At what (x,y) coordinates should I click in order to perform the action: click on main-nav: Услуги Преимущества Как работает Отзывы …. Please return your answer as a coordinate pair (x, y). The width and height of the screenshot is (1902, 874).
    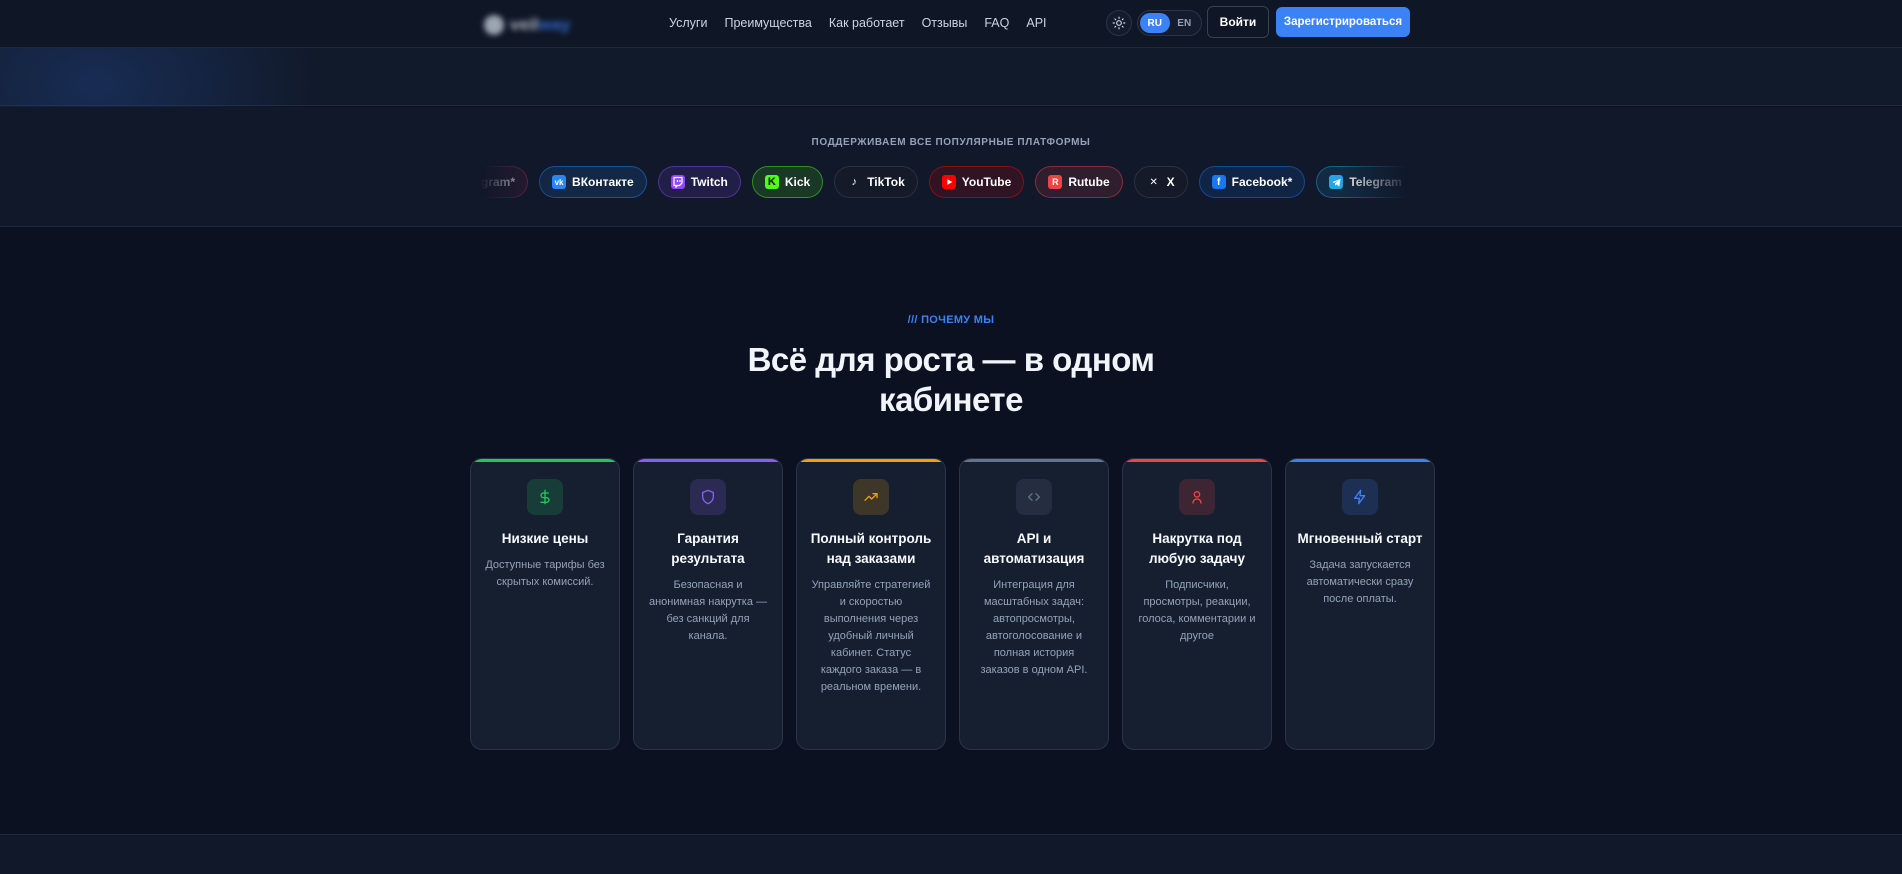
    Looking at the image, I should click on (858, 23).